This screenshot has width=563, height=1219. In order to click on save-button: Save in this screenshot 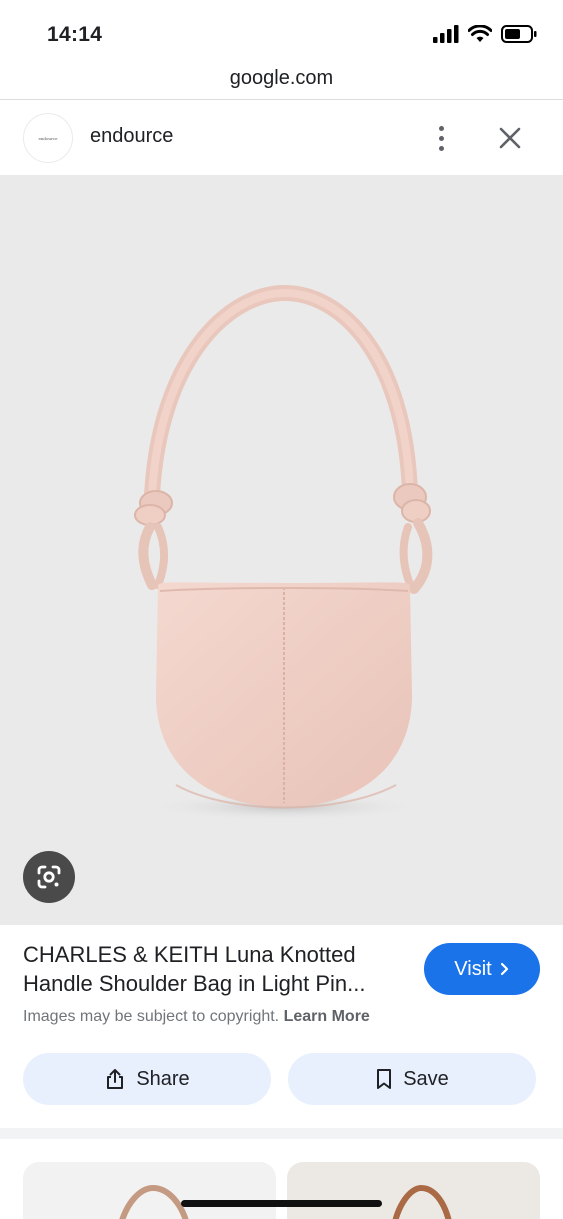, I will do `click(412, 1079)`.